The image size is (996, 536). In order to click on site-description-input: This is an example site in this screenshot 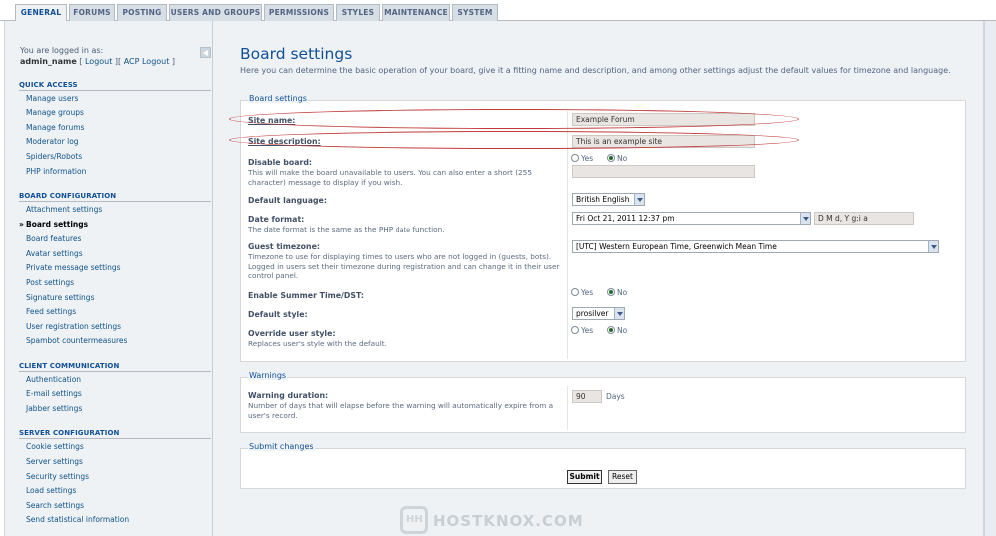, I will do `click(663, 141)`.